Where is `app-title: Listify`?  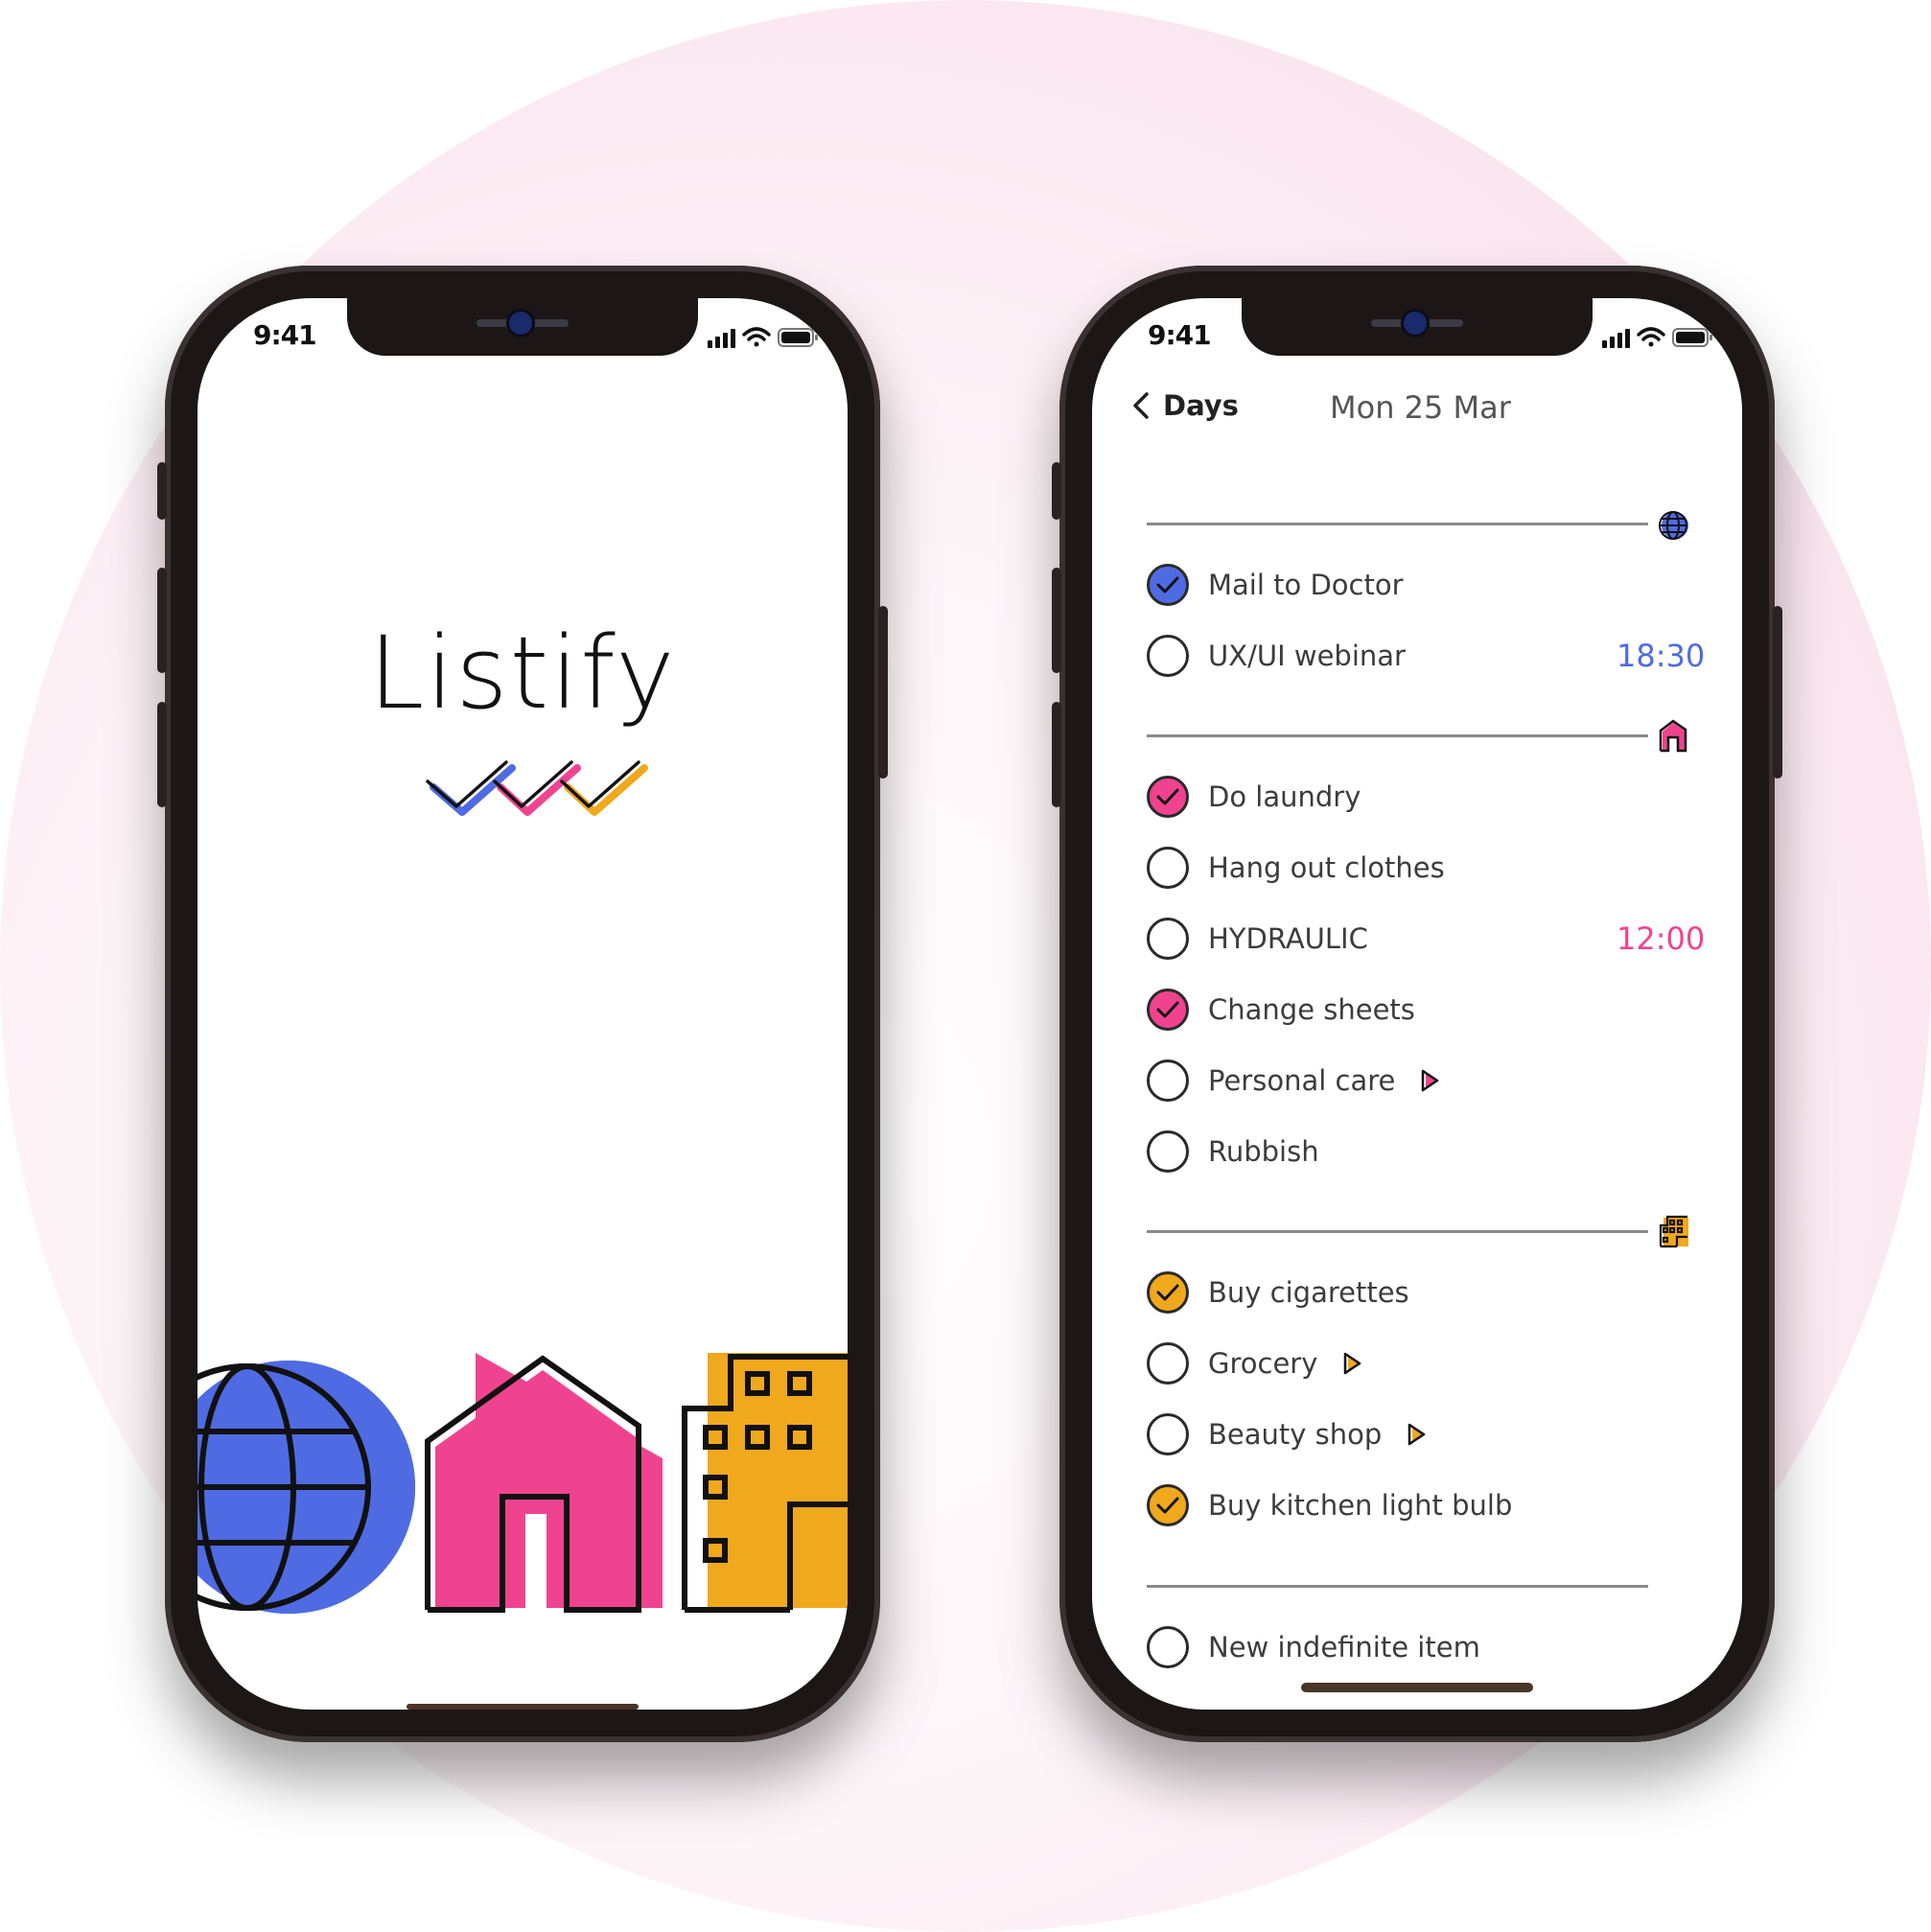 app-title: Listify is located at coordinates (522, 673).